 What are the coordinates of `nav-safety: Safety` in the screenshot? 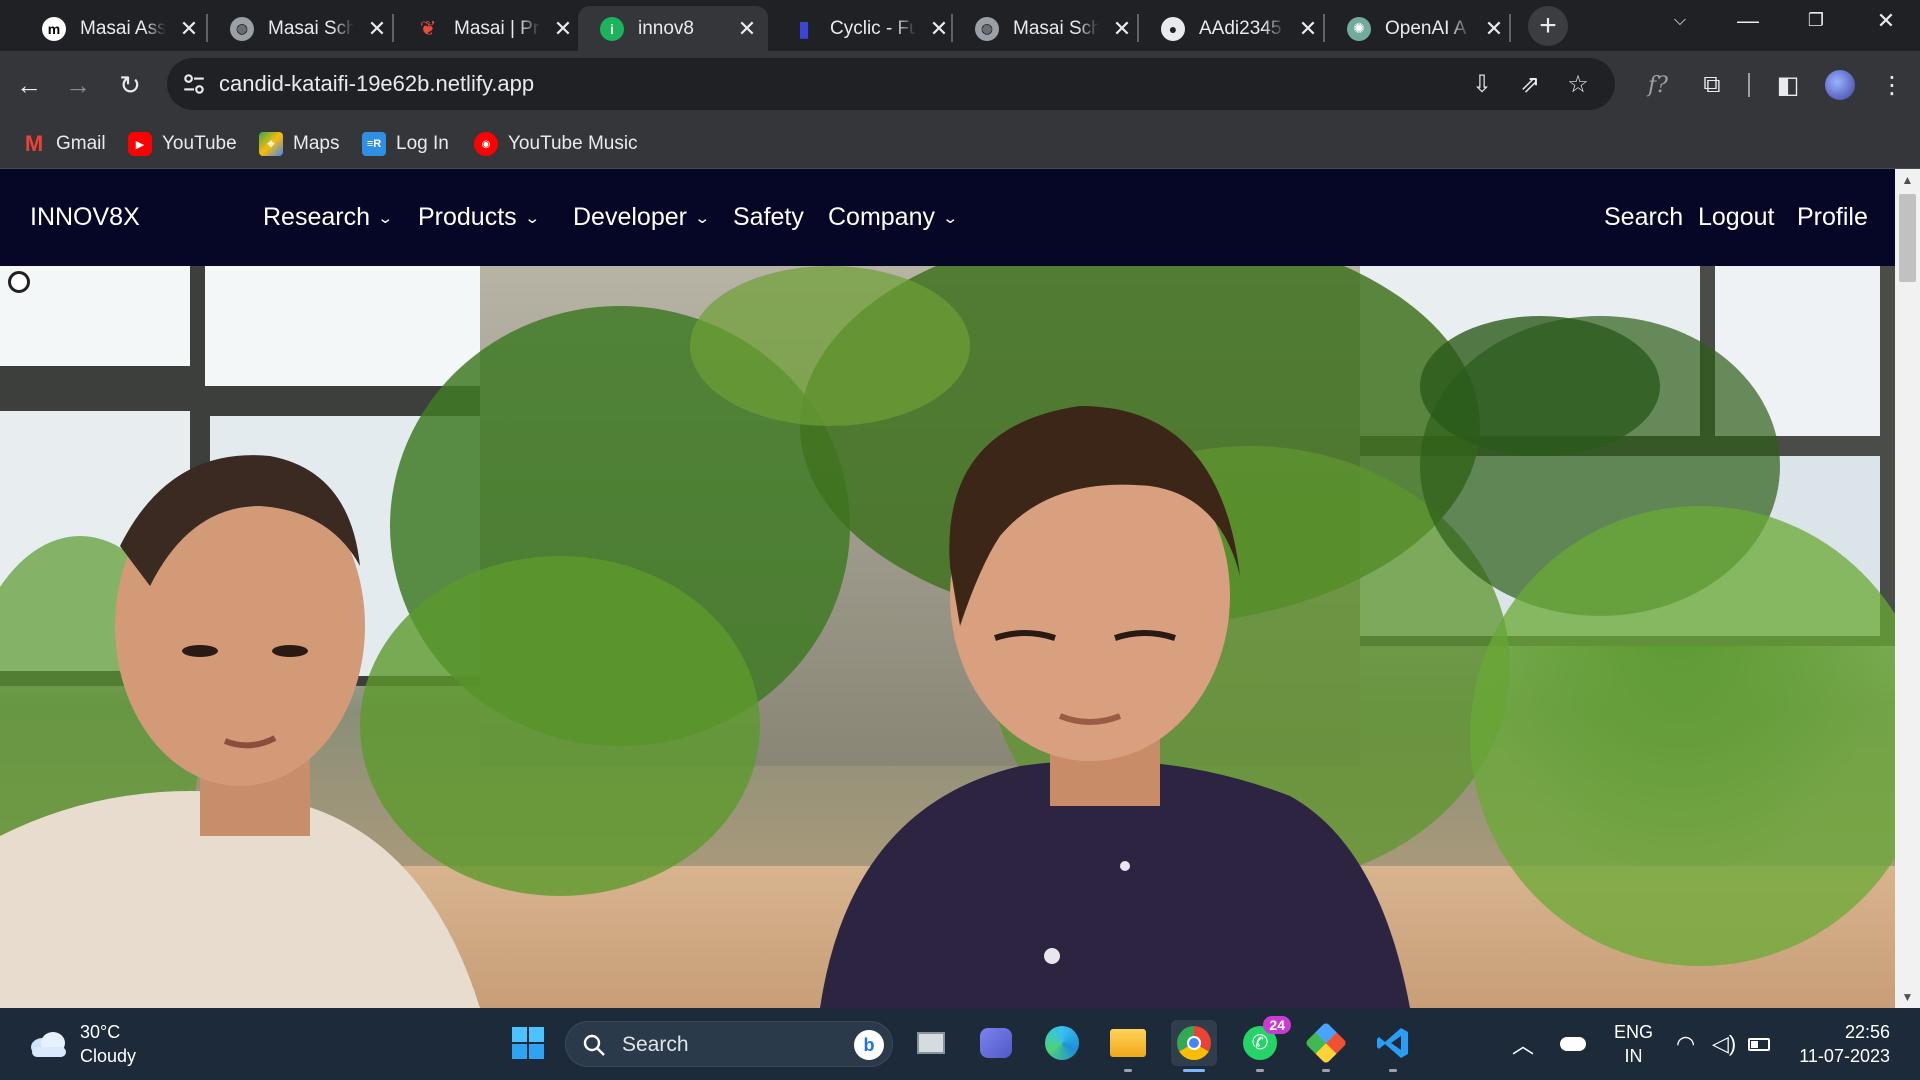 It's located at (768, 217).